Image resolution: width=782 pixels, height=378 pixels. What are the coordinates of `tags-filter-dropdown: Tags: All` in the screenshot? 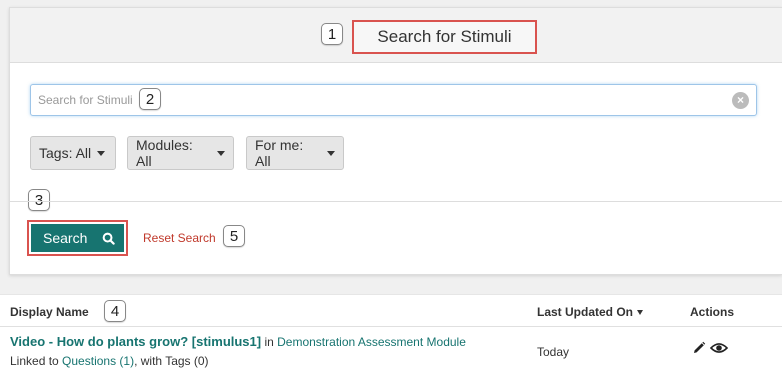 It's located at (73, 153).